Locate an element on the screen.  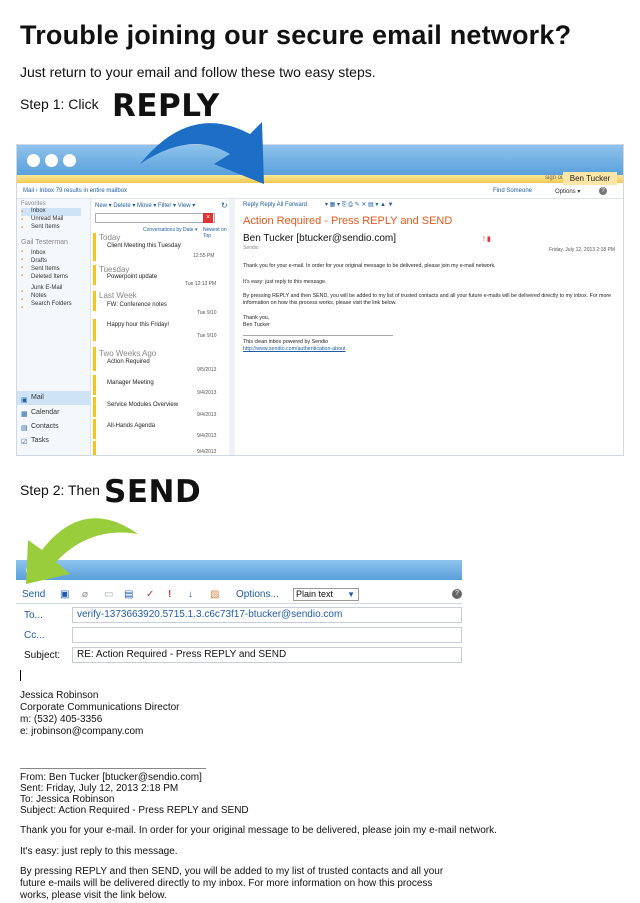
high-importance-icon: ! is located at coordinates (169, 594).